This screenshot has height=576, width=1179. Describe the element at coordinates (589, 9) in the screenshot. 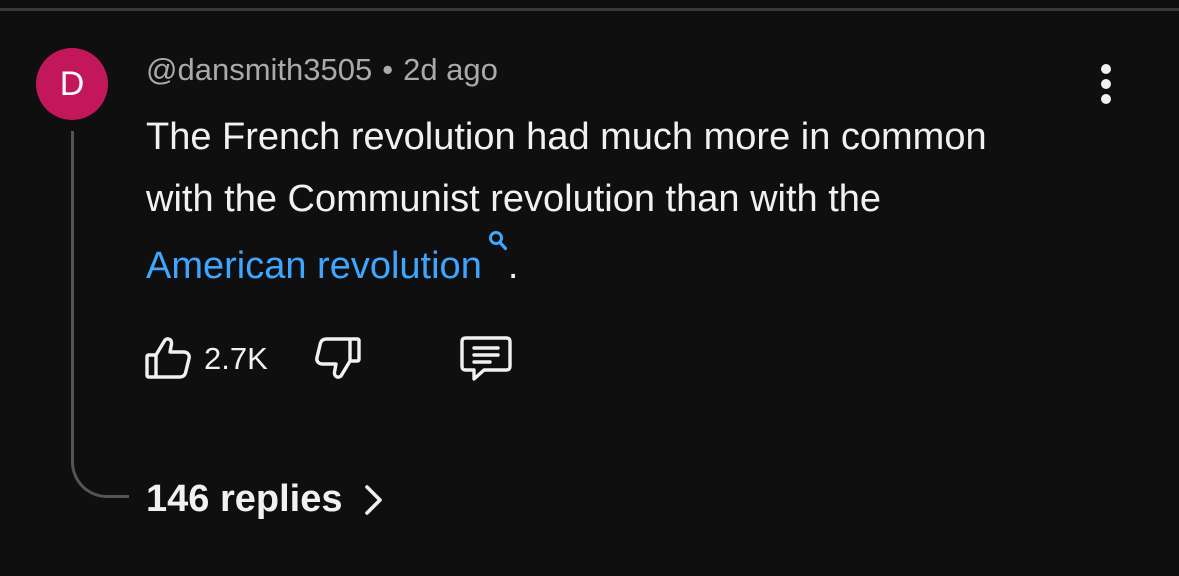

I see `top-divider` at that location.